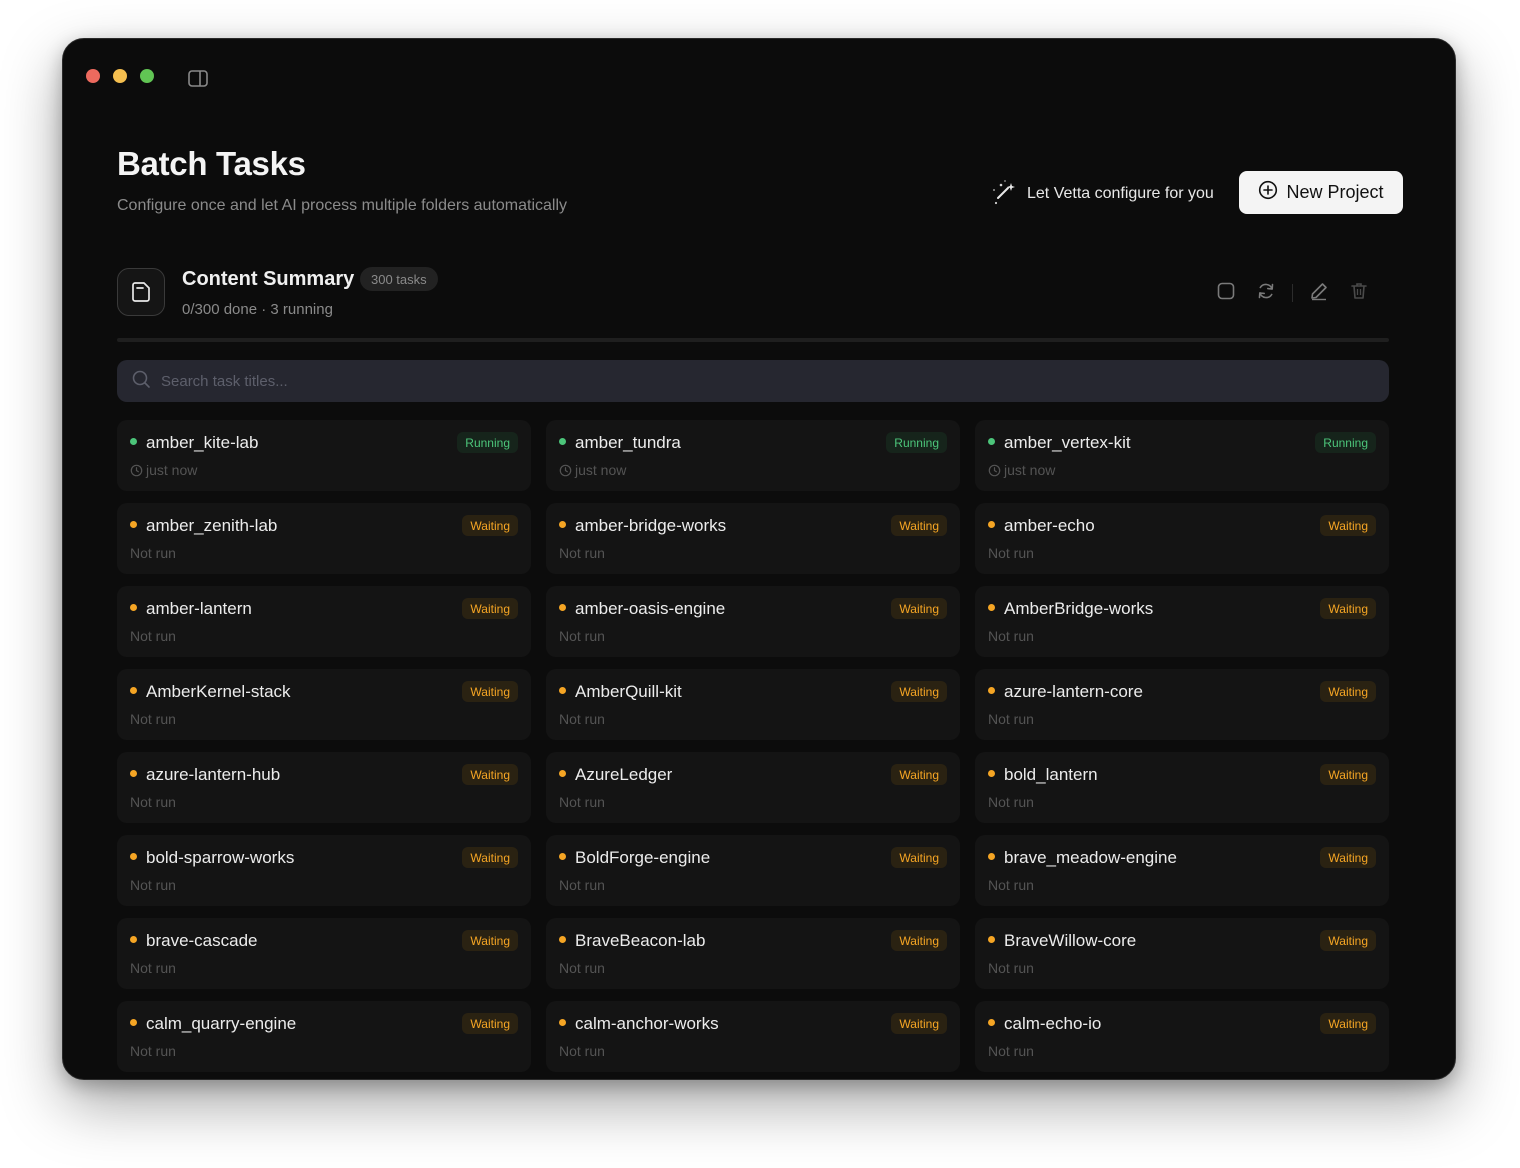  I want to click on search-input, so click(761, 381).